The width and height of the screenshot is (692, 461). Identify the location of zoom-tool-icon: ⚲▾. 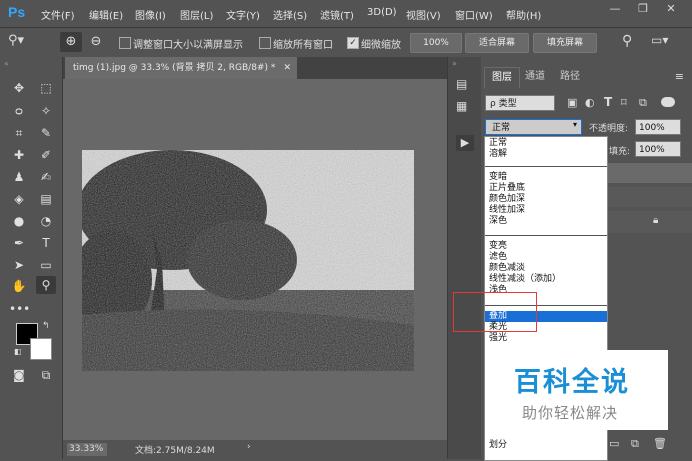
(16, 40).